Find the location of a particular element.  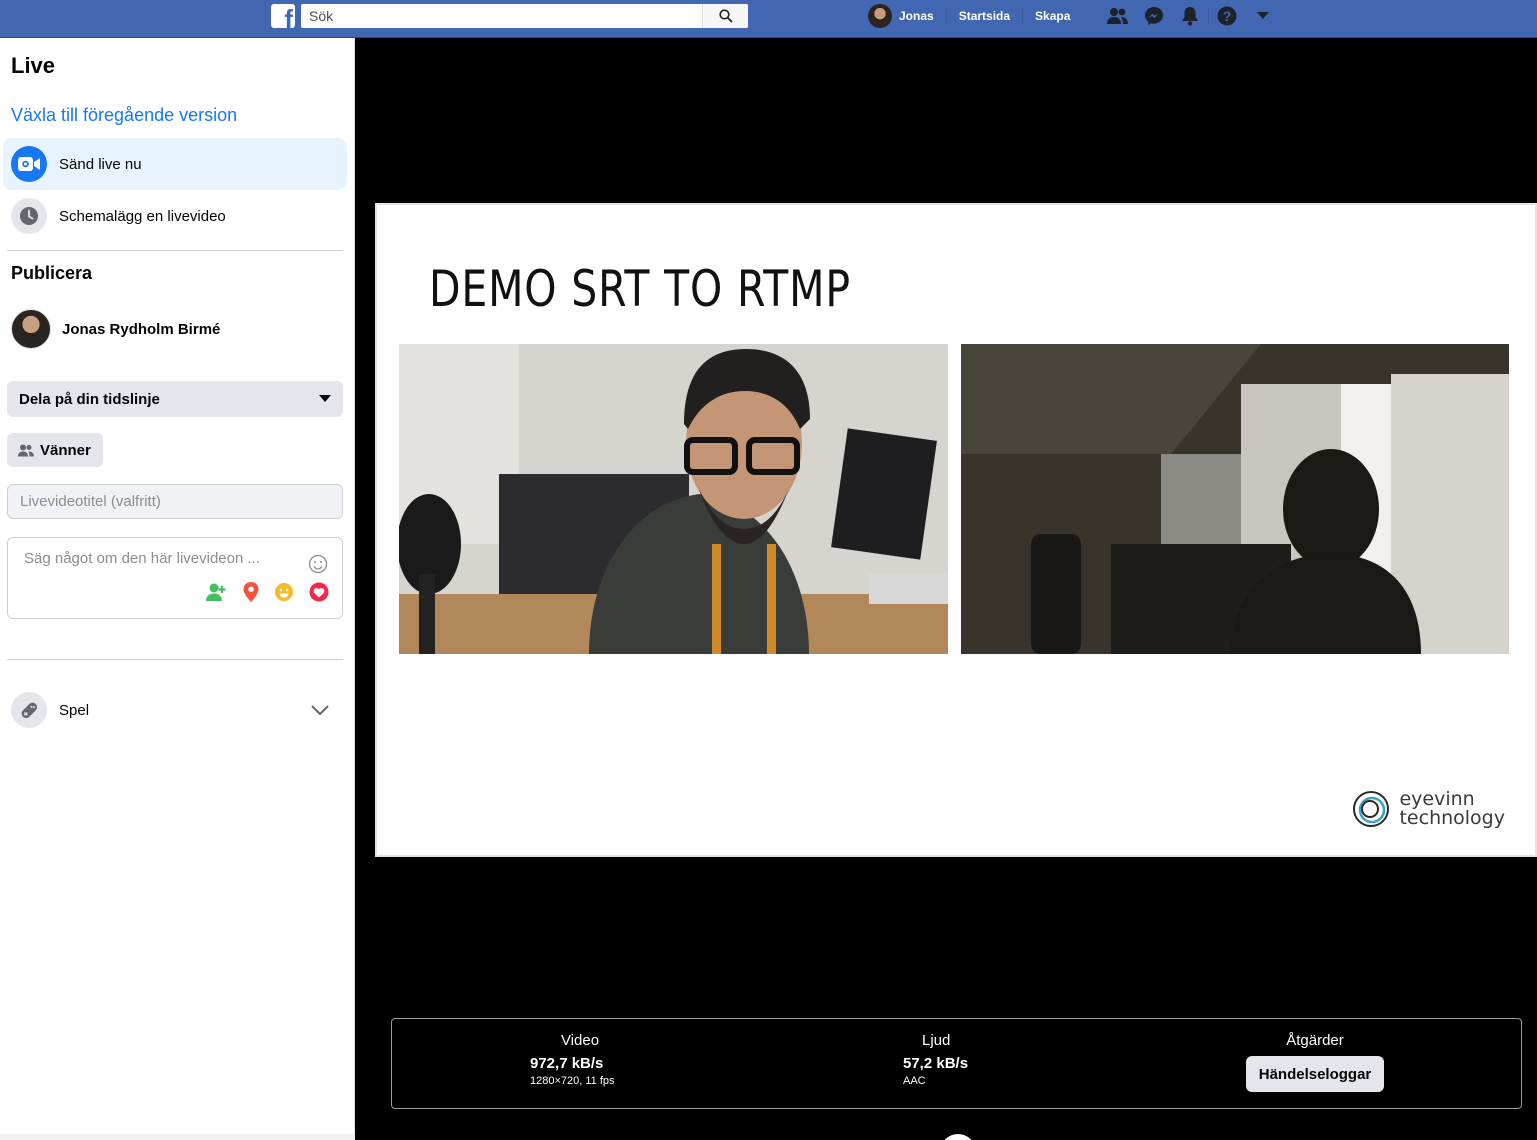

avatar is located at coordinates (31, 329).